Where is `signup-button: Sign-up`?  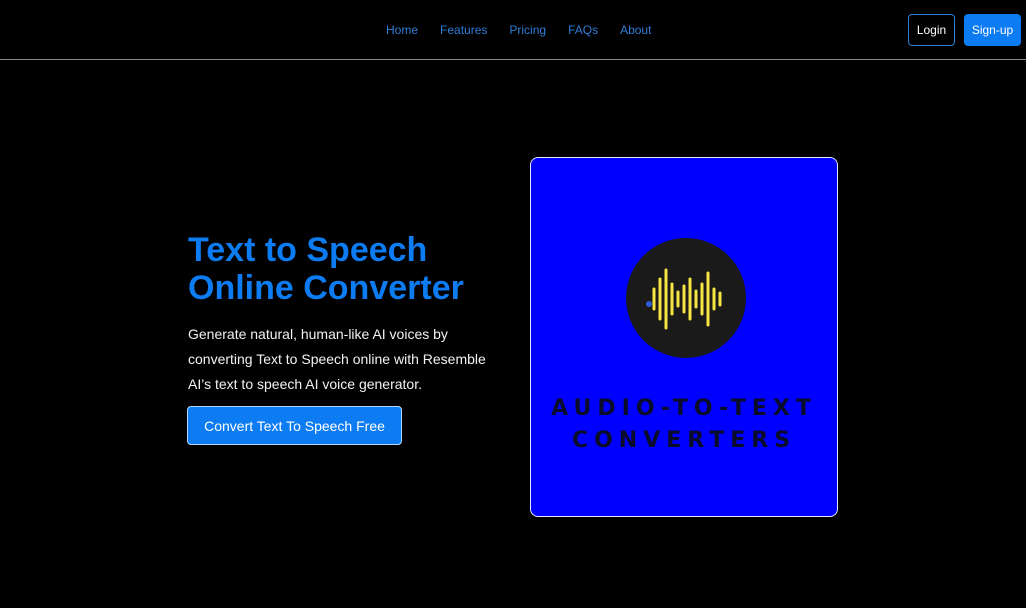
signup-button: Sign-up is located at coordinates (992, 30).